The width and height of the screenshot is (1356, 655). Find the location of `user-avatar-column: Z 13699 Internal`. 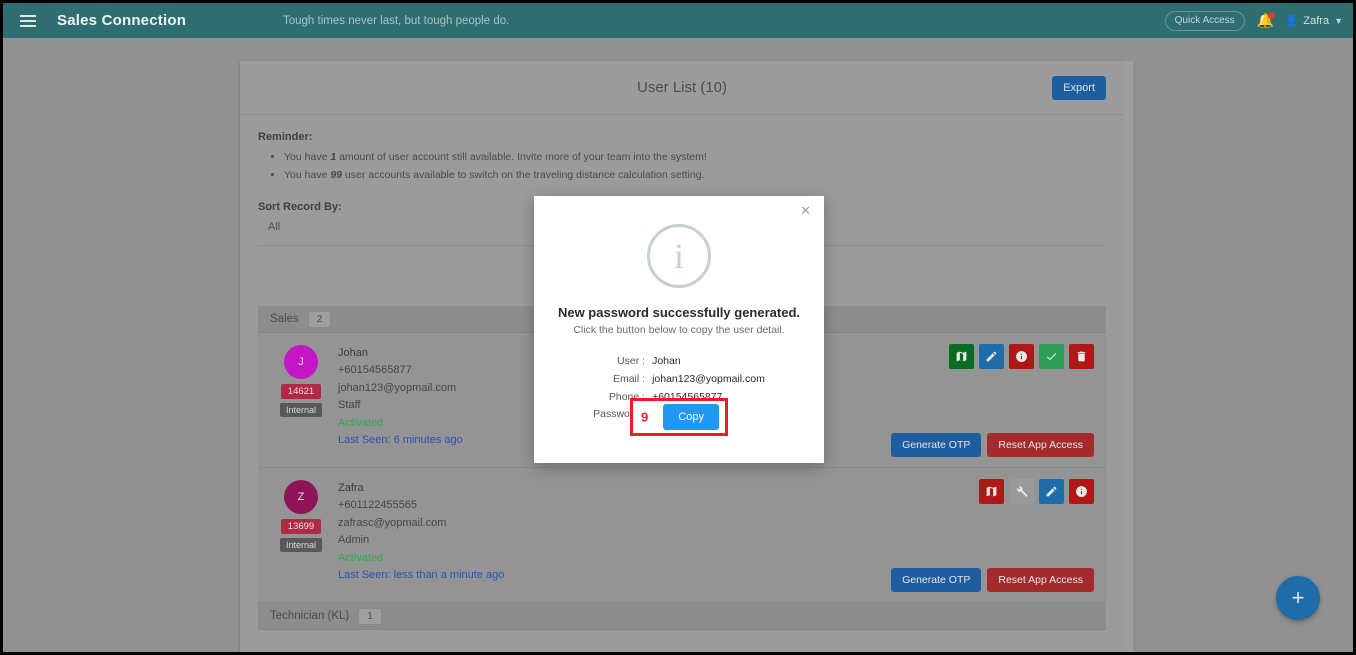

user-avatar-column: Z 13699 Internal is located at coordinates (301, 516).